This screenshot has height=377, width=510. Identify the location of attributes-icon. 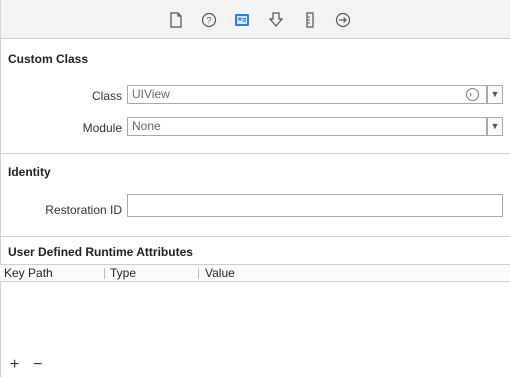
(276, 20).